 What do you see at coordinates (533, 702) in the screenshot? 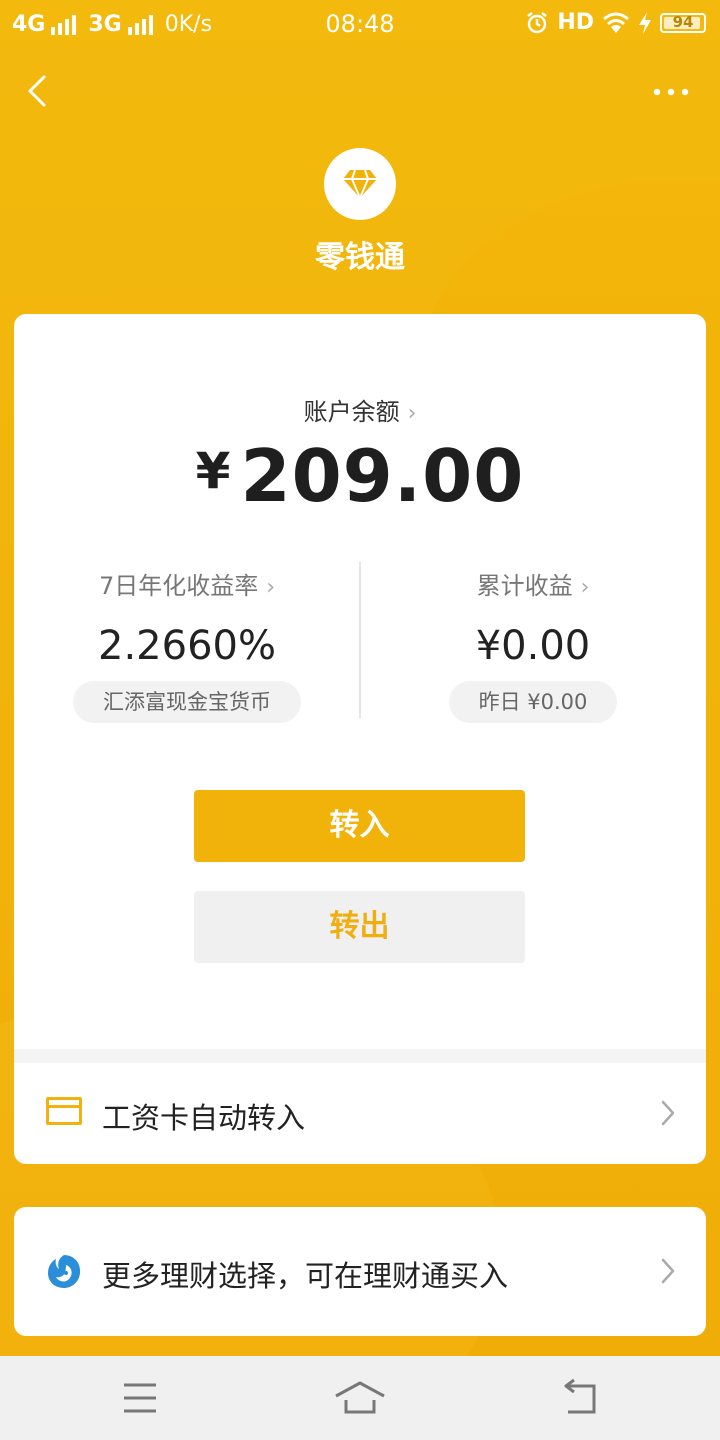
I see `yesterday-earnings-badge: 昨日 ¥0.00` at bounding box center [533, 702].